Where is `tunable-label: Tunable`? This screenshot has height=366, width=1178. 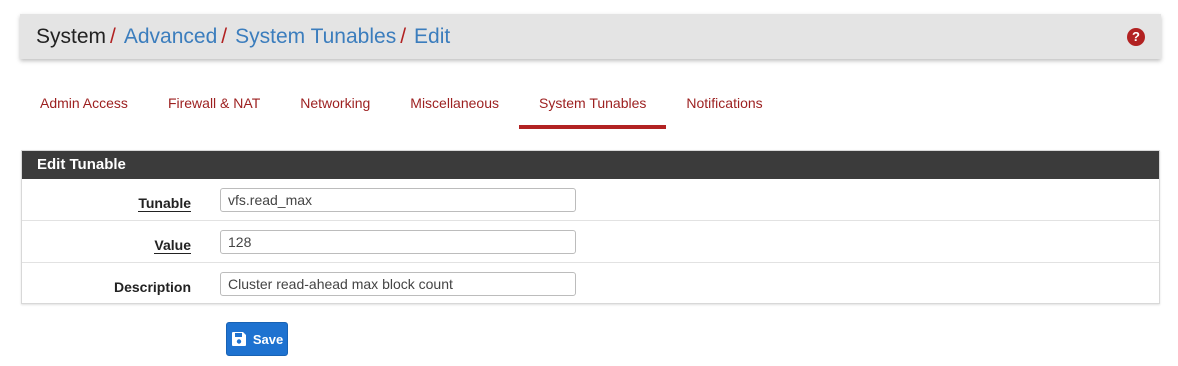 tunable-label: Tunable is located at coordinates (106, 200).